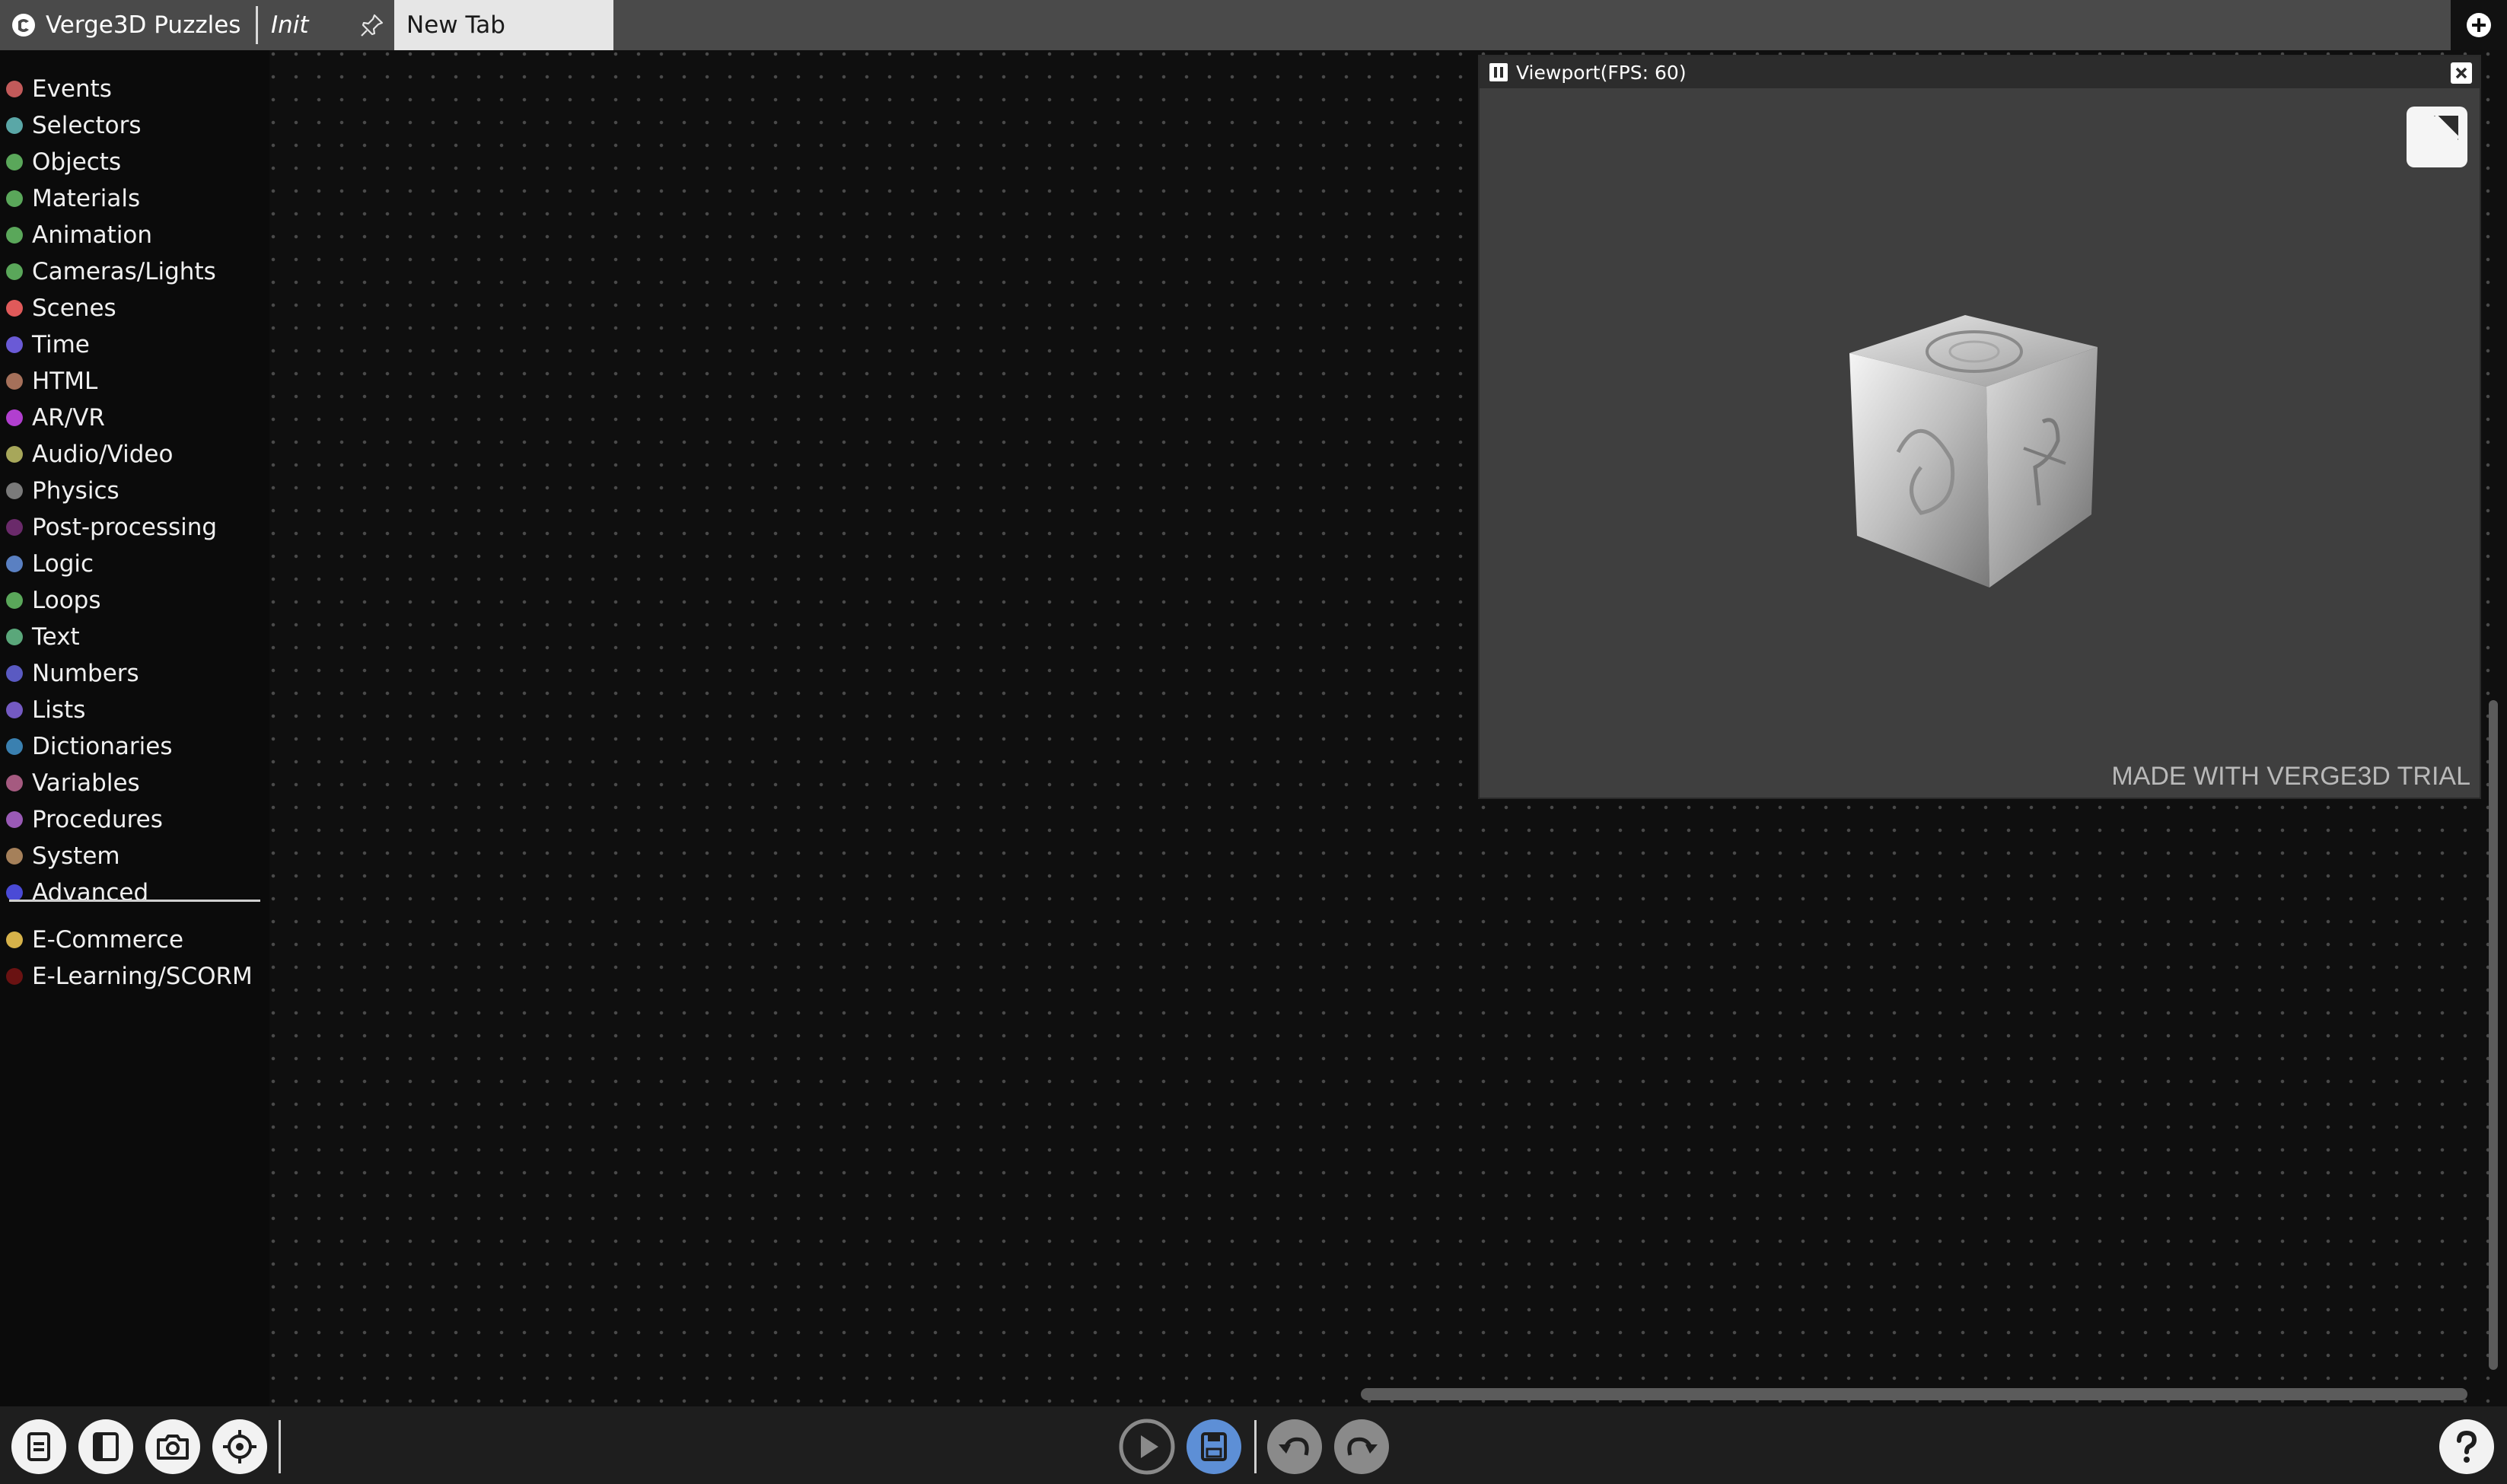  I want to click on category-separator, so click(134, 901).